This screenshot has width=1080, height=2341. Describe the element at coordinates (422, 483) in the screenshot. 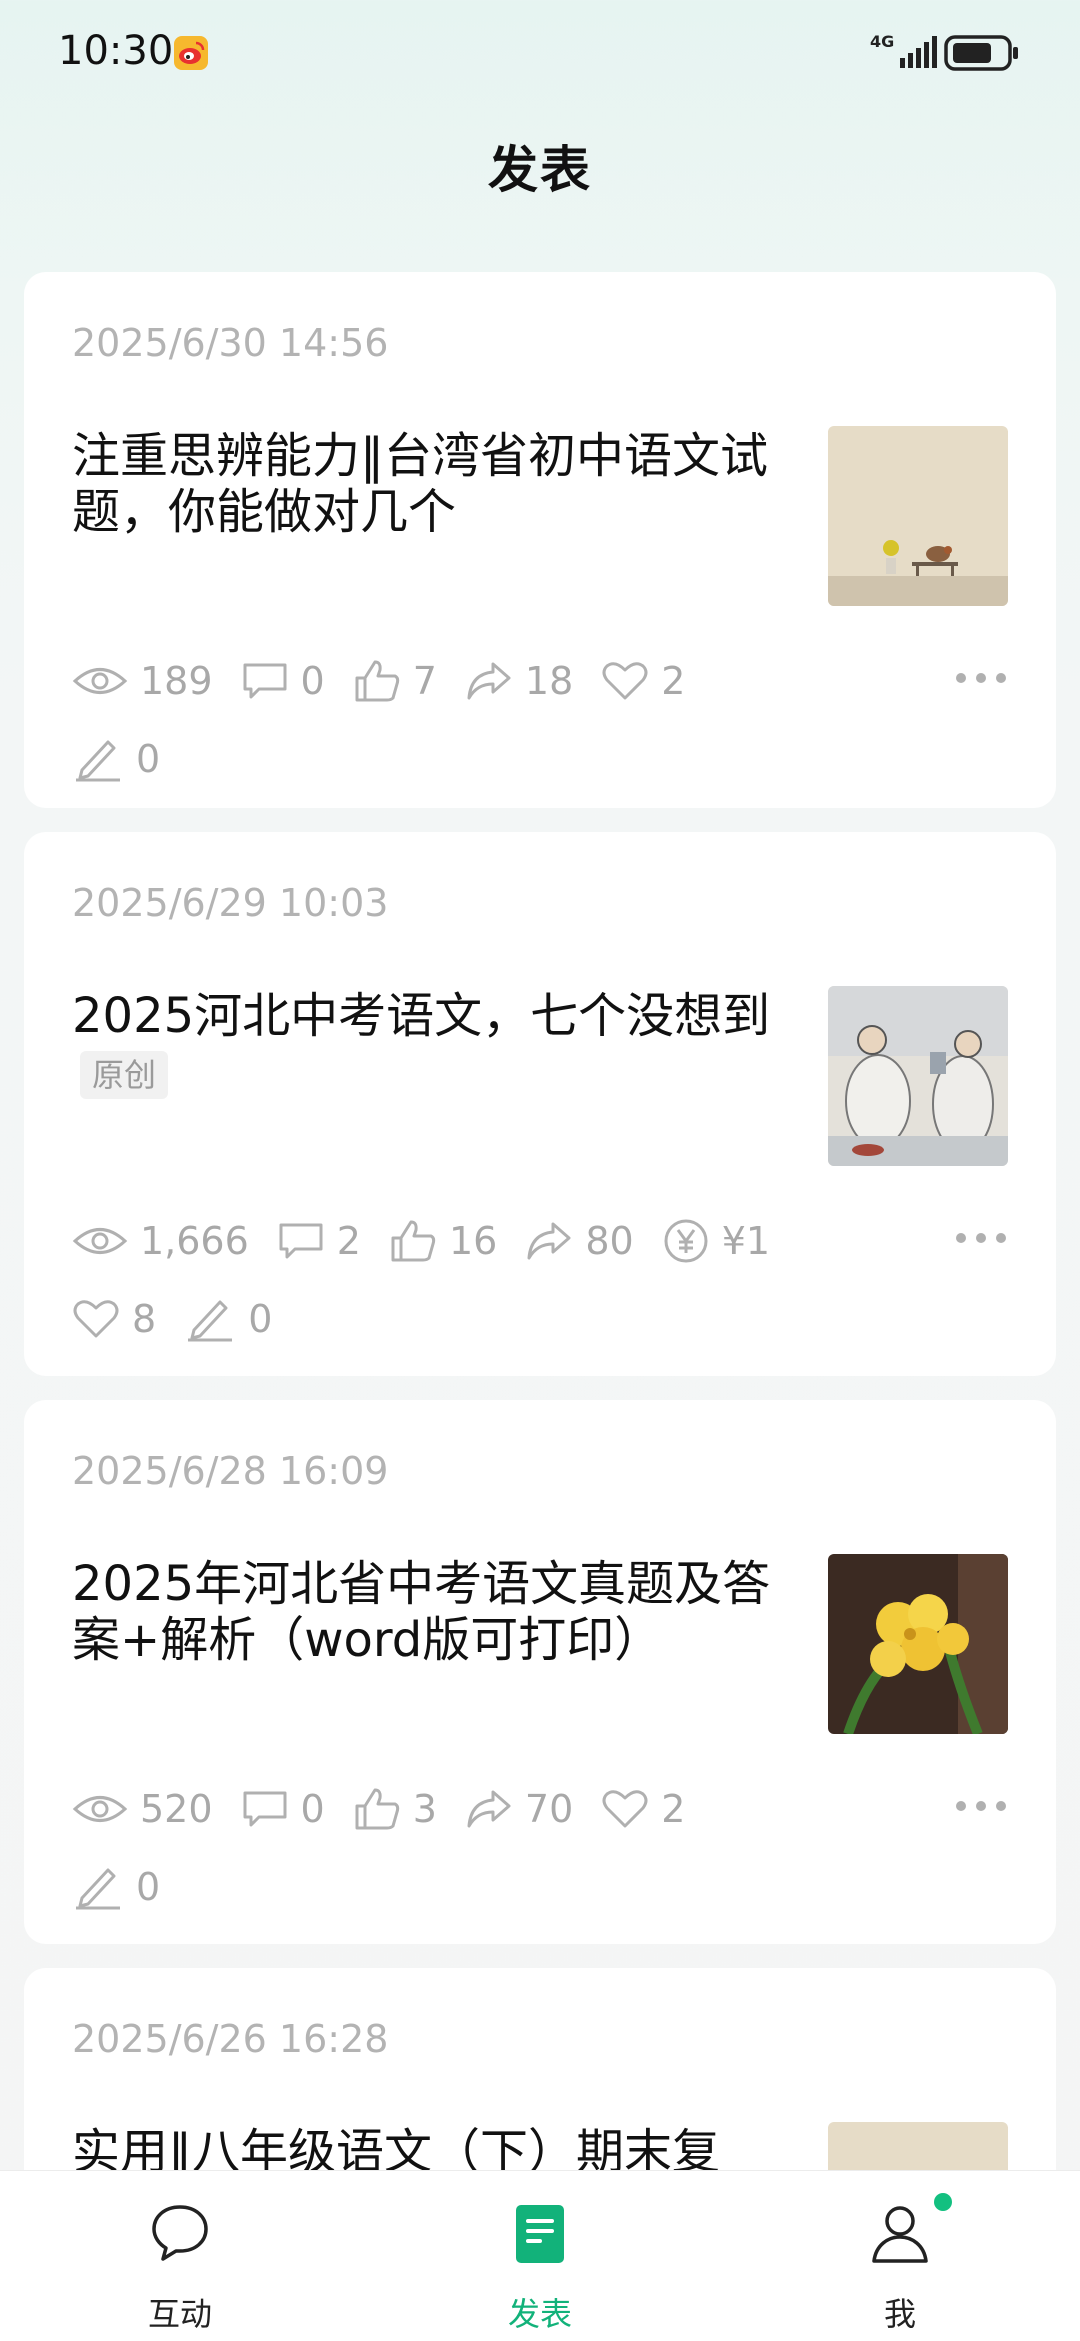

I see `article-title: 注重思辨能力‖台湾省初中语文试题，你能做对几个` at that location.